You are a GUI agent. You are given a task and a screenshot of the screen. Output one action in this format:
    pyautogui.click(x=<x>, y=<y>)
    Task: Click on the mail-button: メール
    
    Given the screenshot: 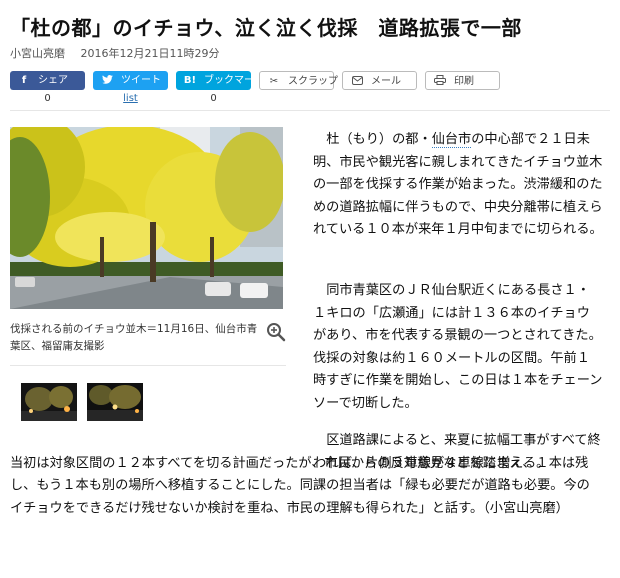 What is the action you would take?
    pyautogui.click(x=379, y=80)
    